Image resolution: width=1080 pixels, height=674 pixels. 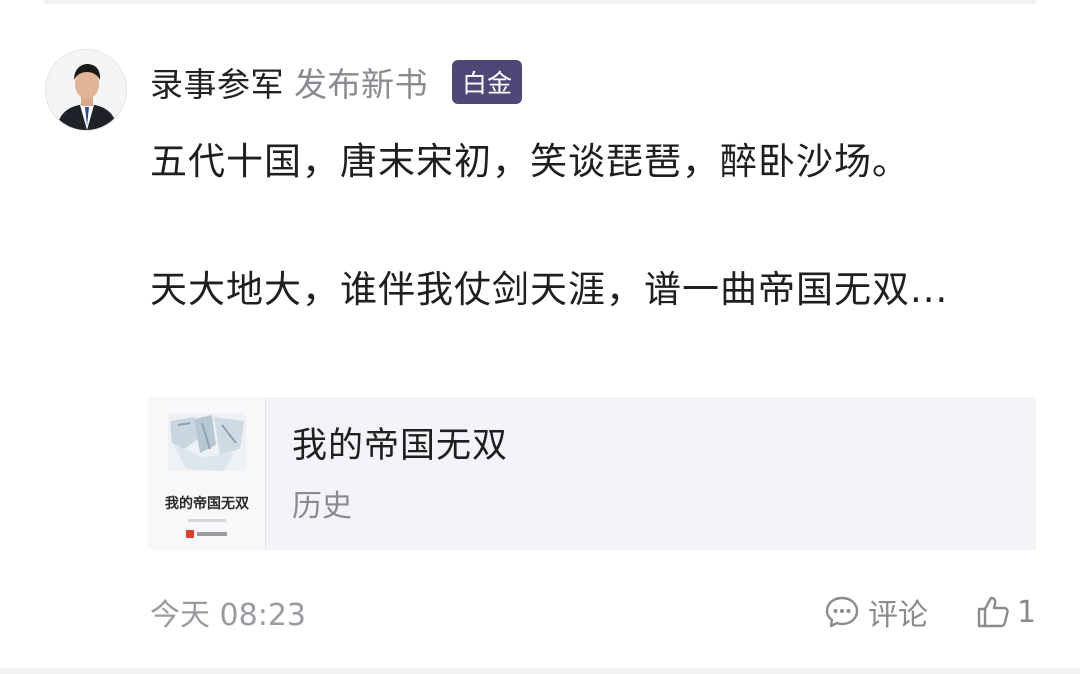 I want to click on like-button: 1, so click(x=1005, y=612).